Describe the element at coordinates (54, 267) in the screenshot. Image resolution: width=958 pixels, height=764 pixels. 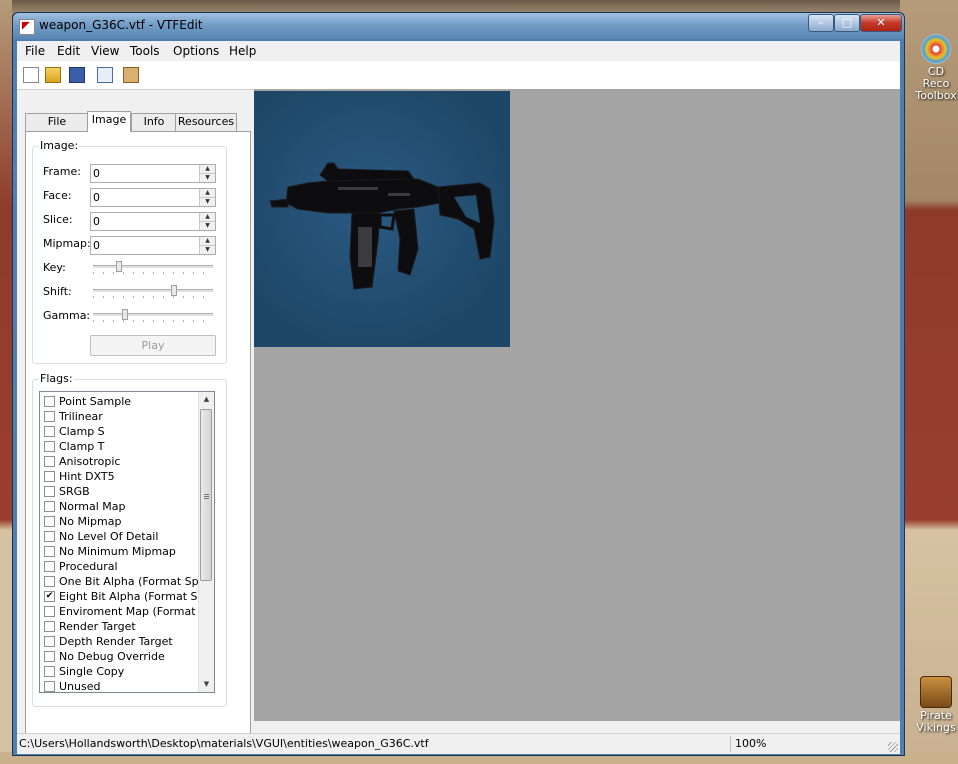
I see `key-label: Key:` at that location.